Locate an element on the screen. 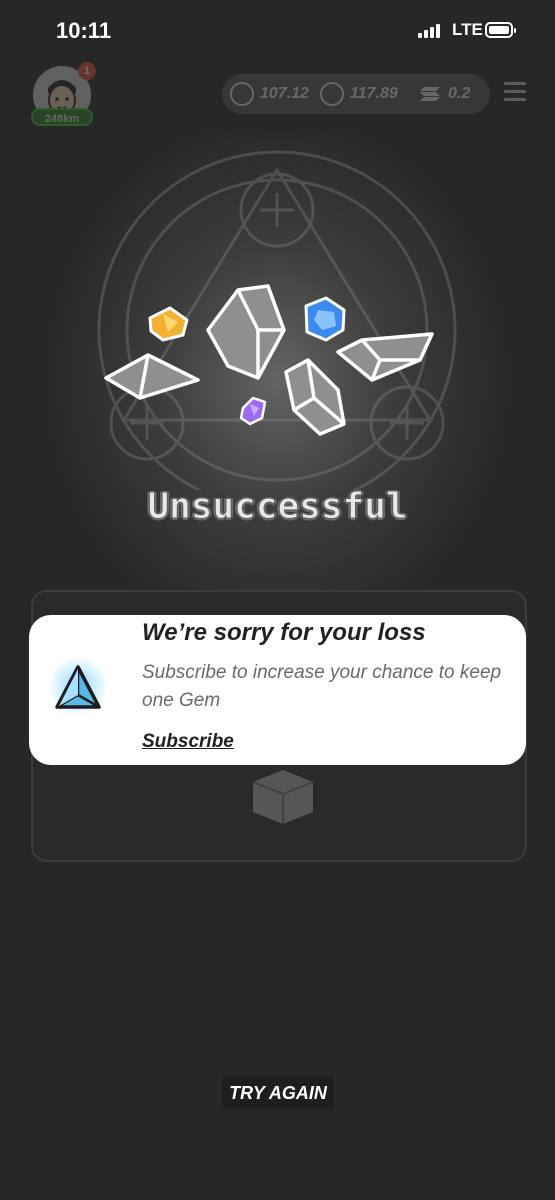  try-again-button: TRY AGAIN is located at coordinates (278, 1093).